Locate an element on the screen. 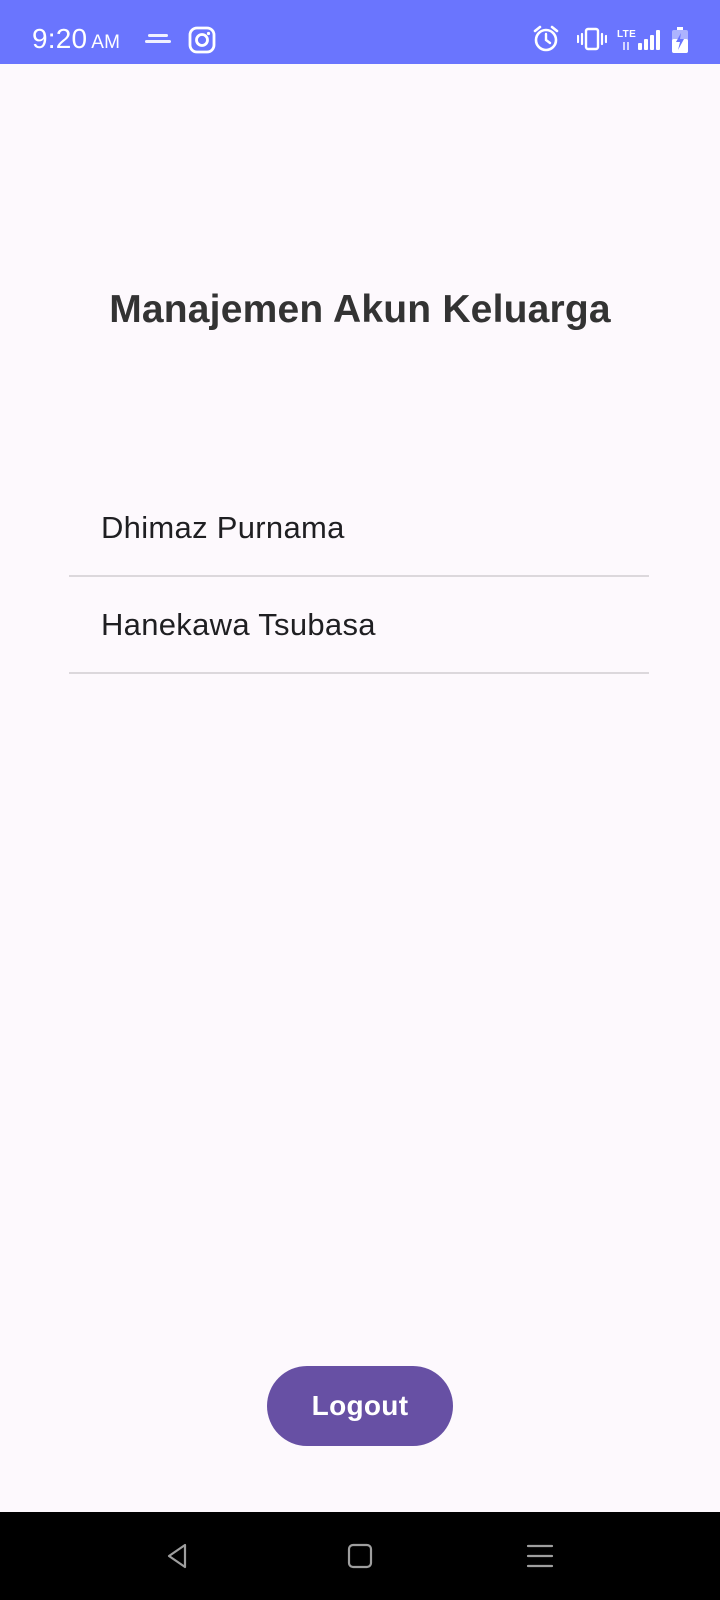  battery-charging-icon is located at coordinates (680, 40).